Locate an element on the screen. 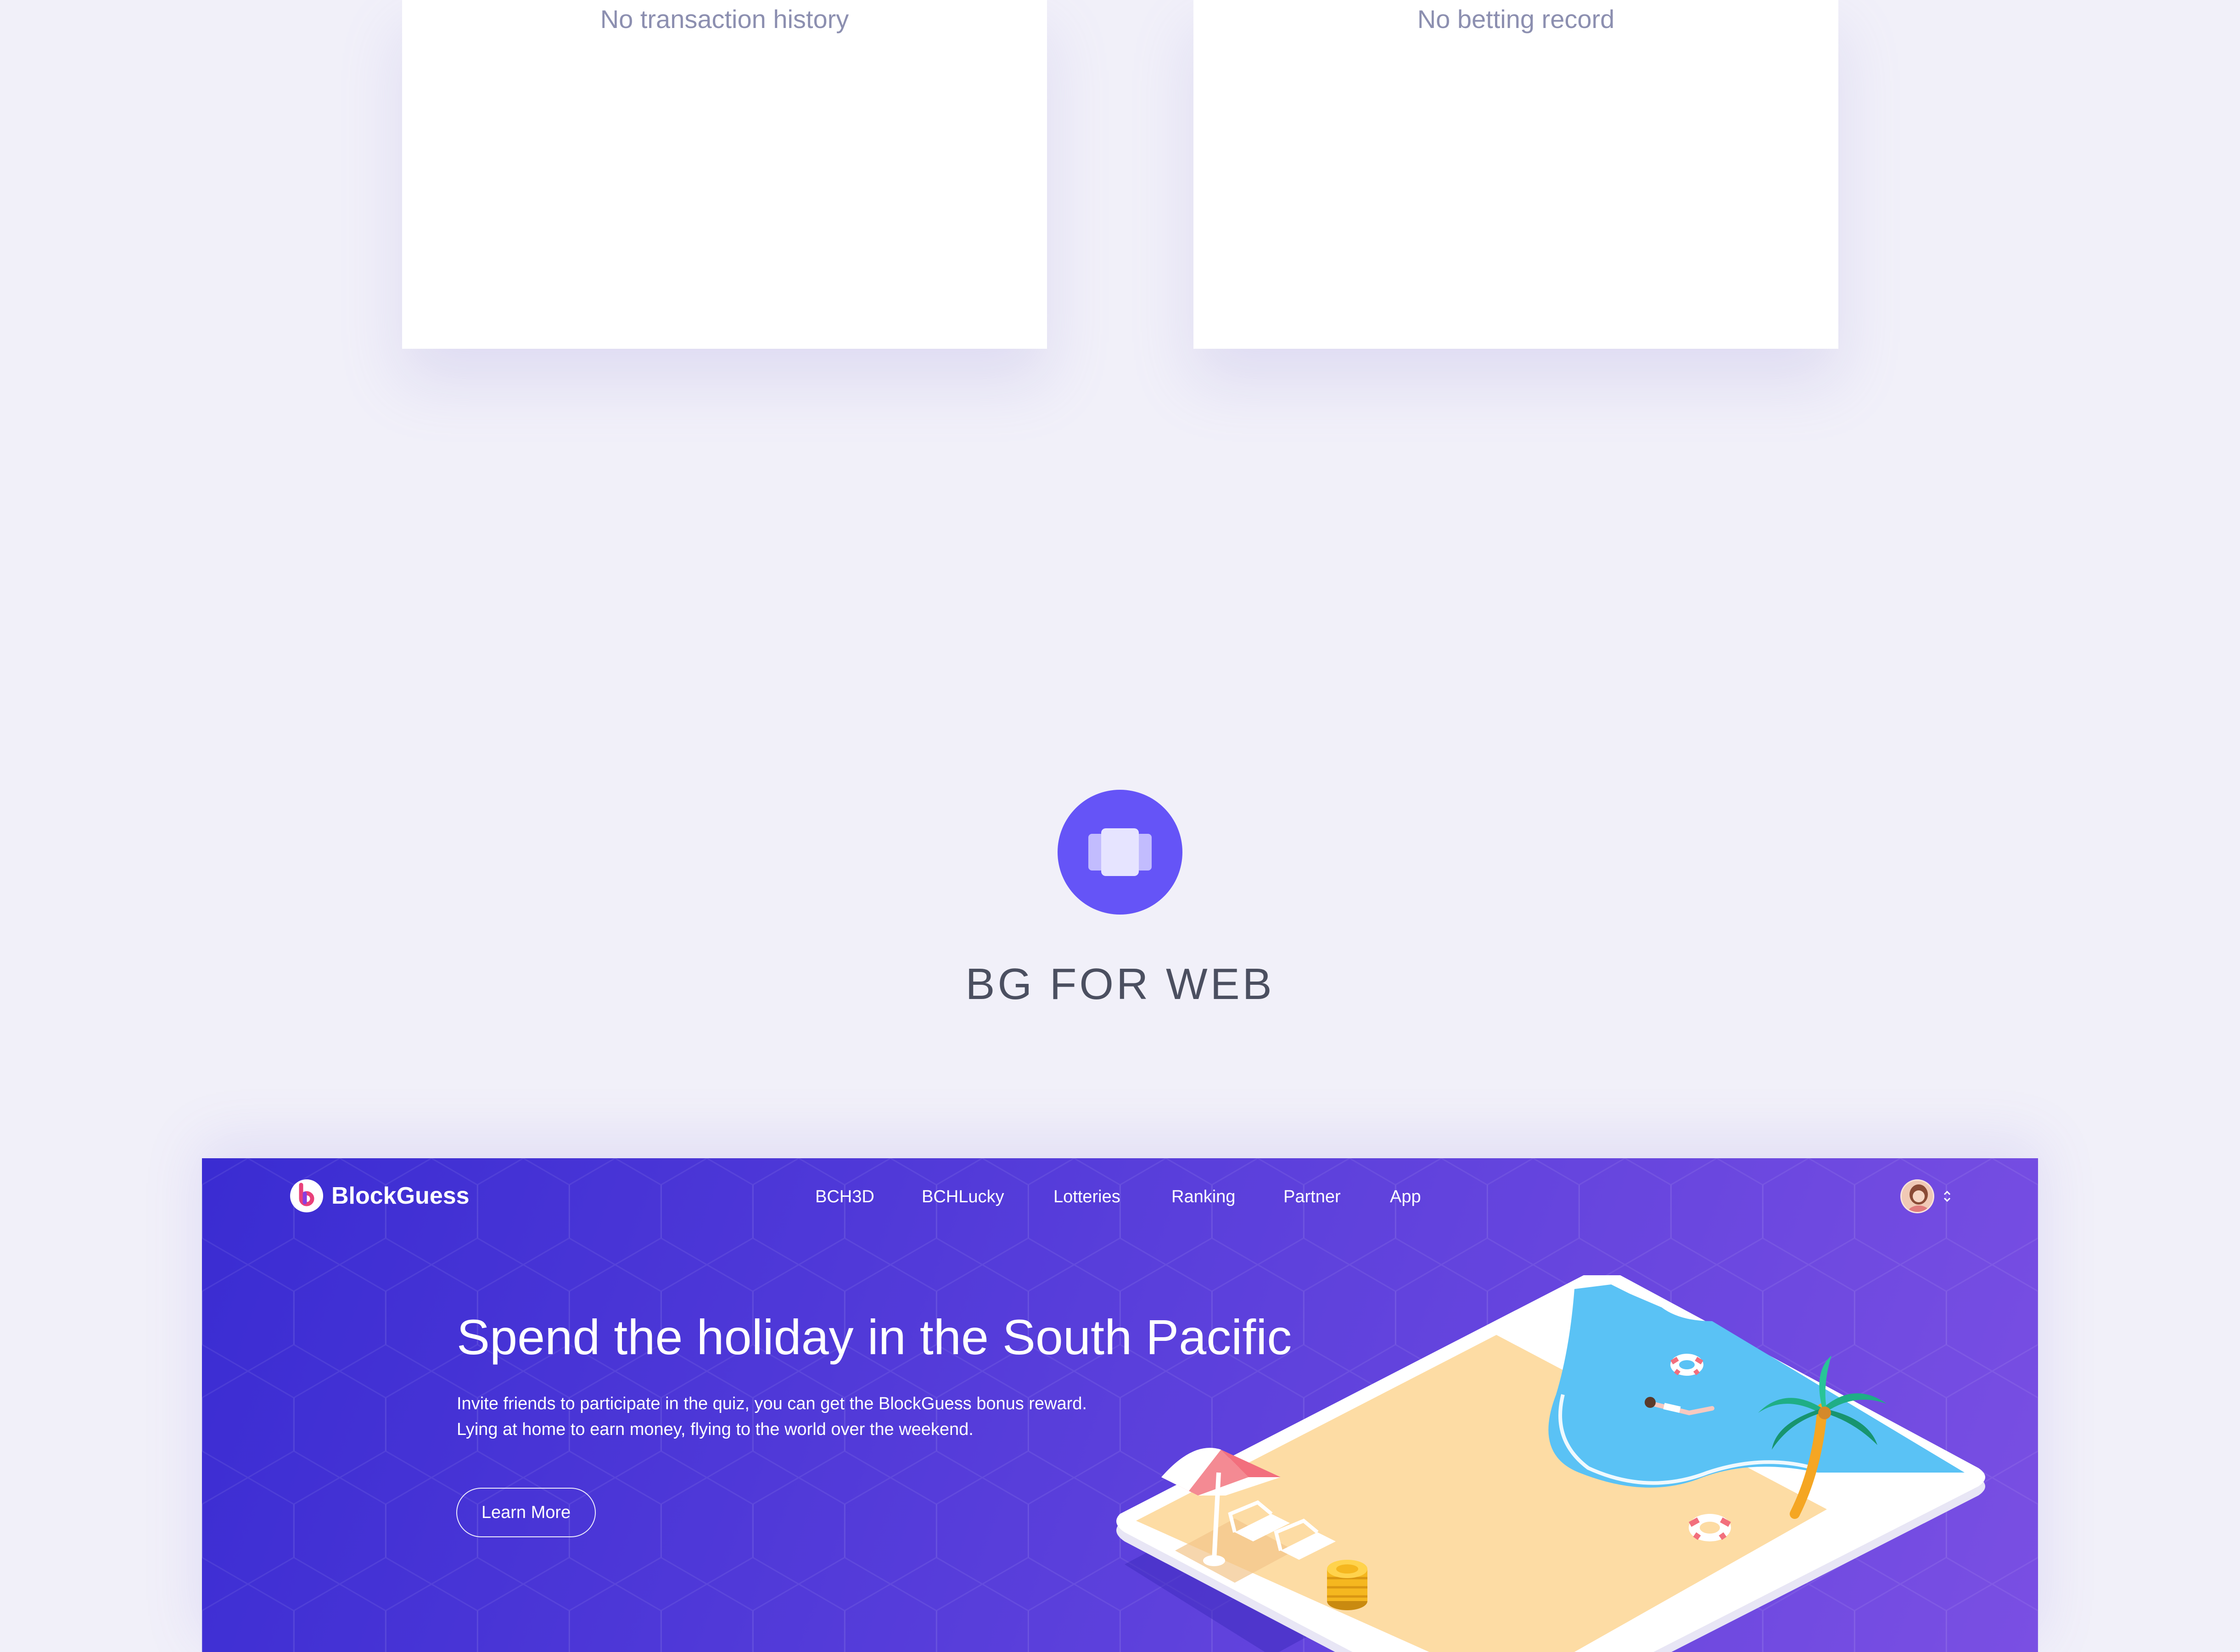 This screenshot has height=1652, width=2240. learn-more-button: Learn More is located at coordinates (526, 1513).